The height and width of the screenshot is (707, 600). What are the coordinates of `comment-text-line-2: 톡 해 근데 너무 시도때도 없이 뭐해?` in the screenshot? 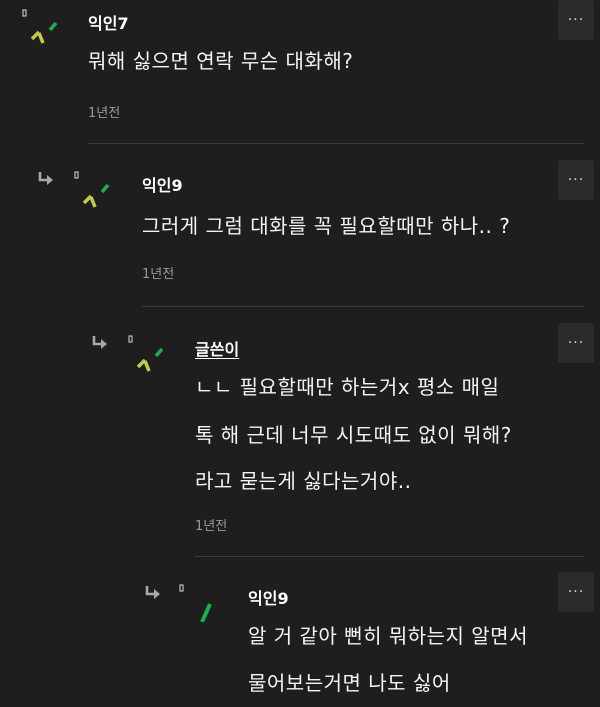 It's located at (353, 435).